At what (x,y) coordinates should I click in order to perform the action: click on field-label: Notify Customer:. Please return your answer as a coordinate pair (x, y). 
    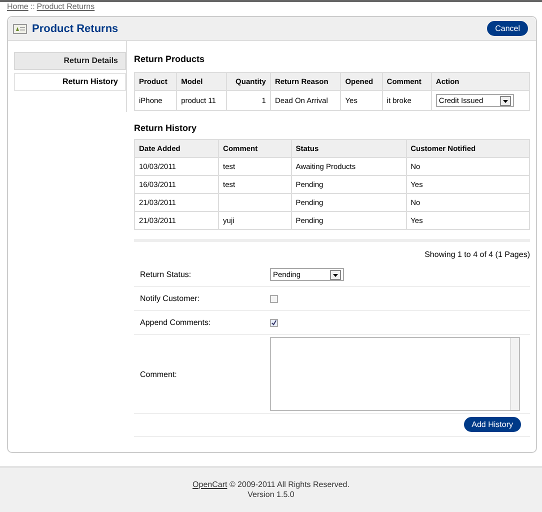
    Looking at the image, I should click on (170, 298).